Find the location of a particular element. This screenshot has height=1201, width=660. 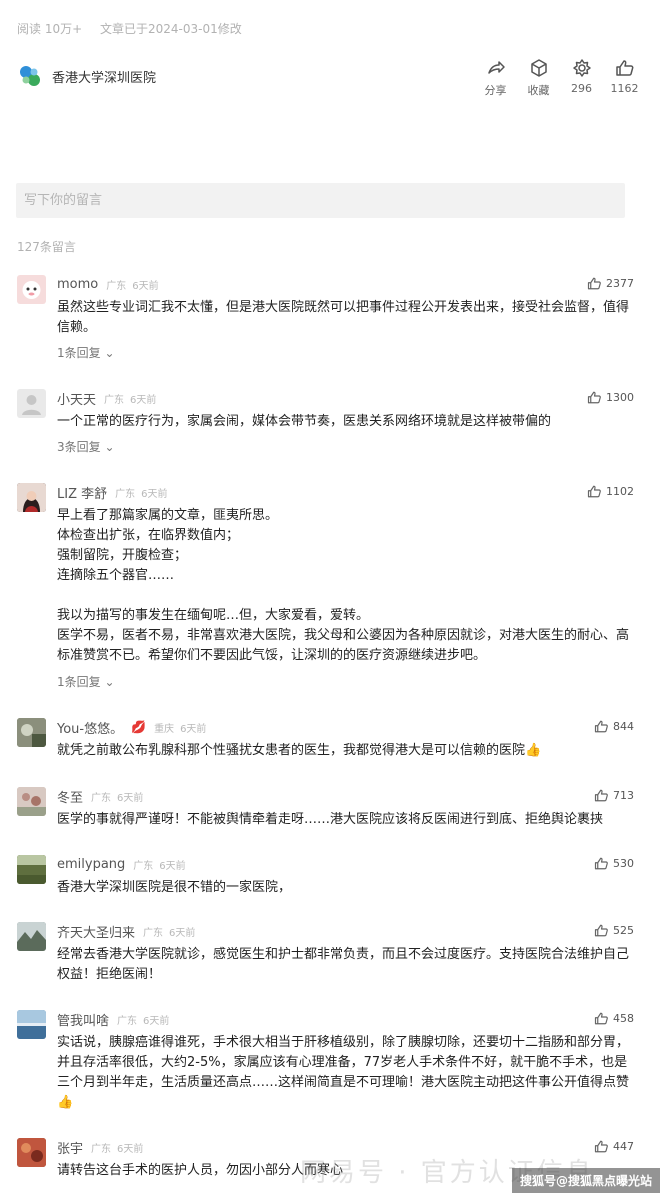

comment-like-button: 1102 is located at coordinates (610, 491).